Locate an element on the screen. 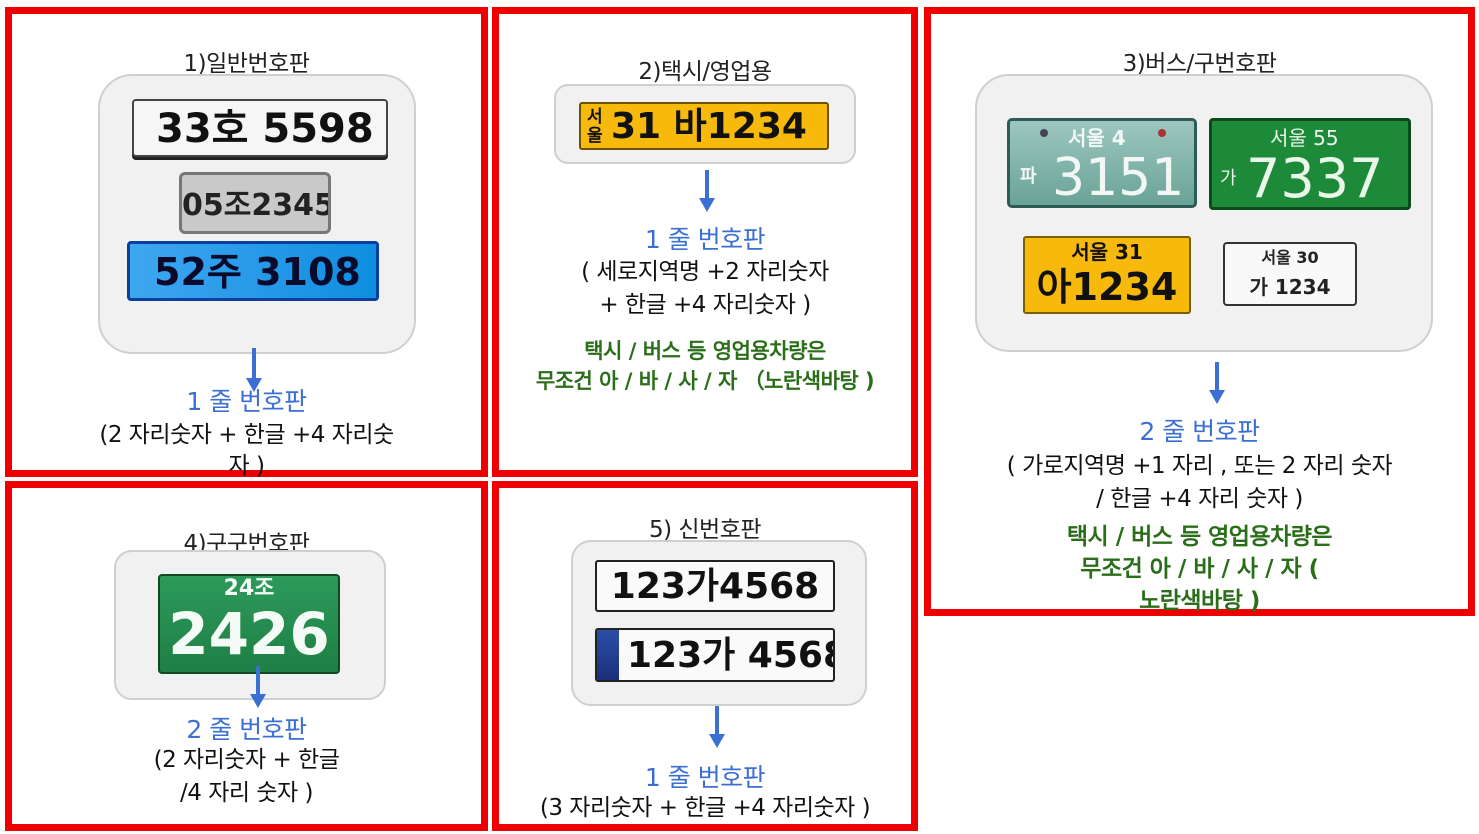 The width and height of the screenshot is (1479, 834). plate-white-two-line: 서울 30 가 1234 is located at coordinates (1290, 274).